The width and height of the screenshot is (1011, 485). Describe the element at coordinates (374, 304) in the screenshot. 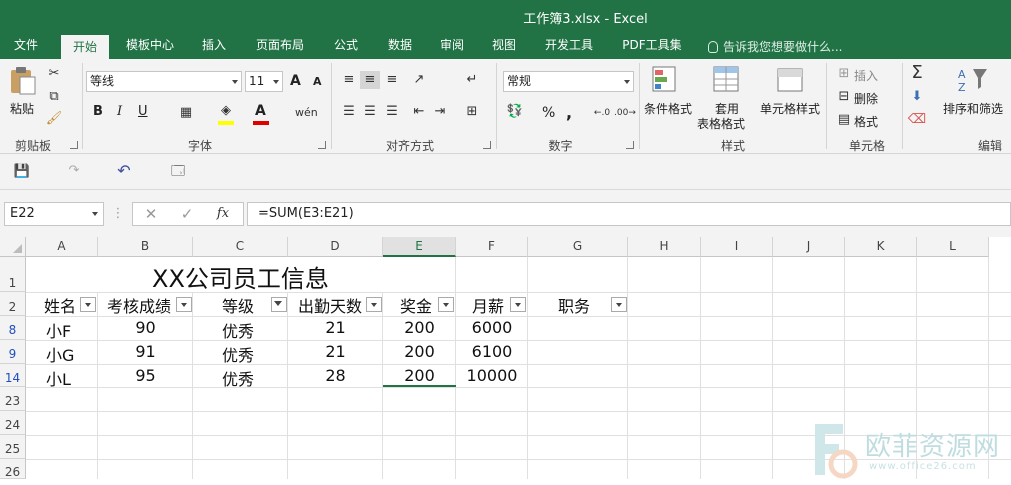

I see `filter-dropdown-attendance` at that location.